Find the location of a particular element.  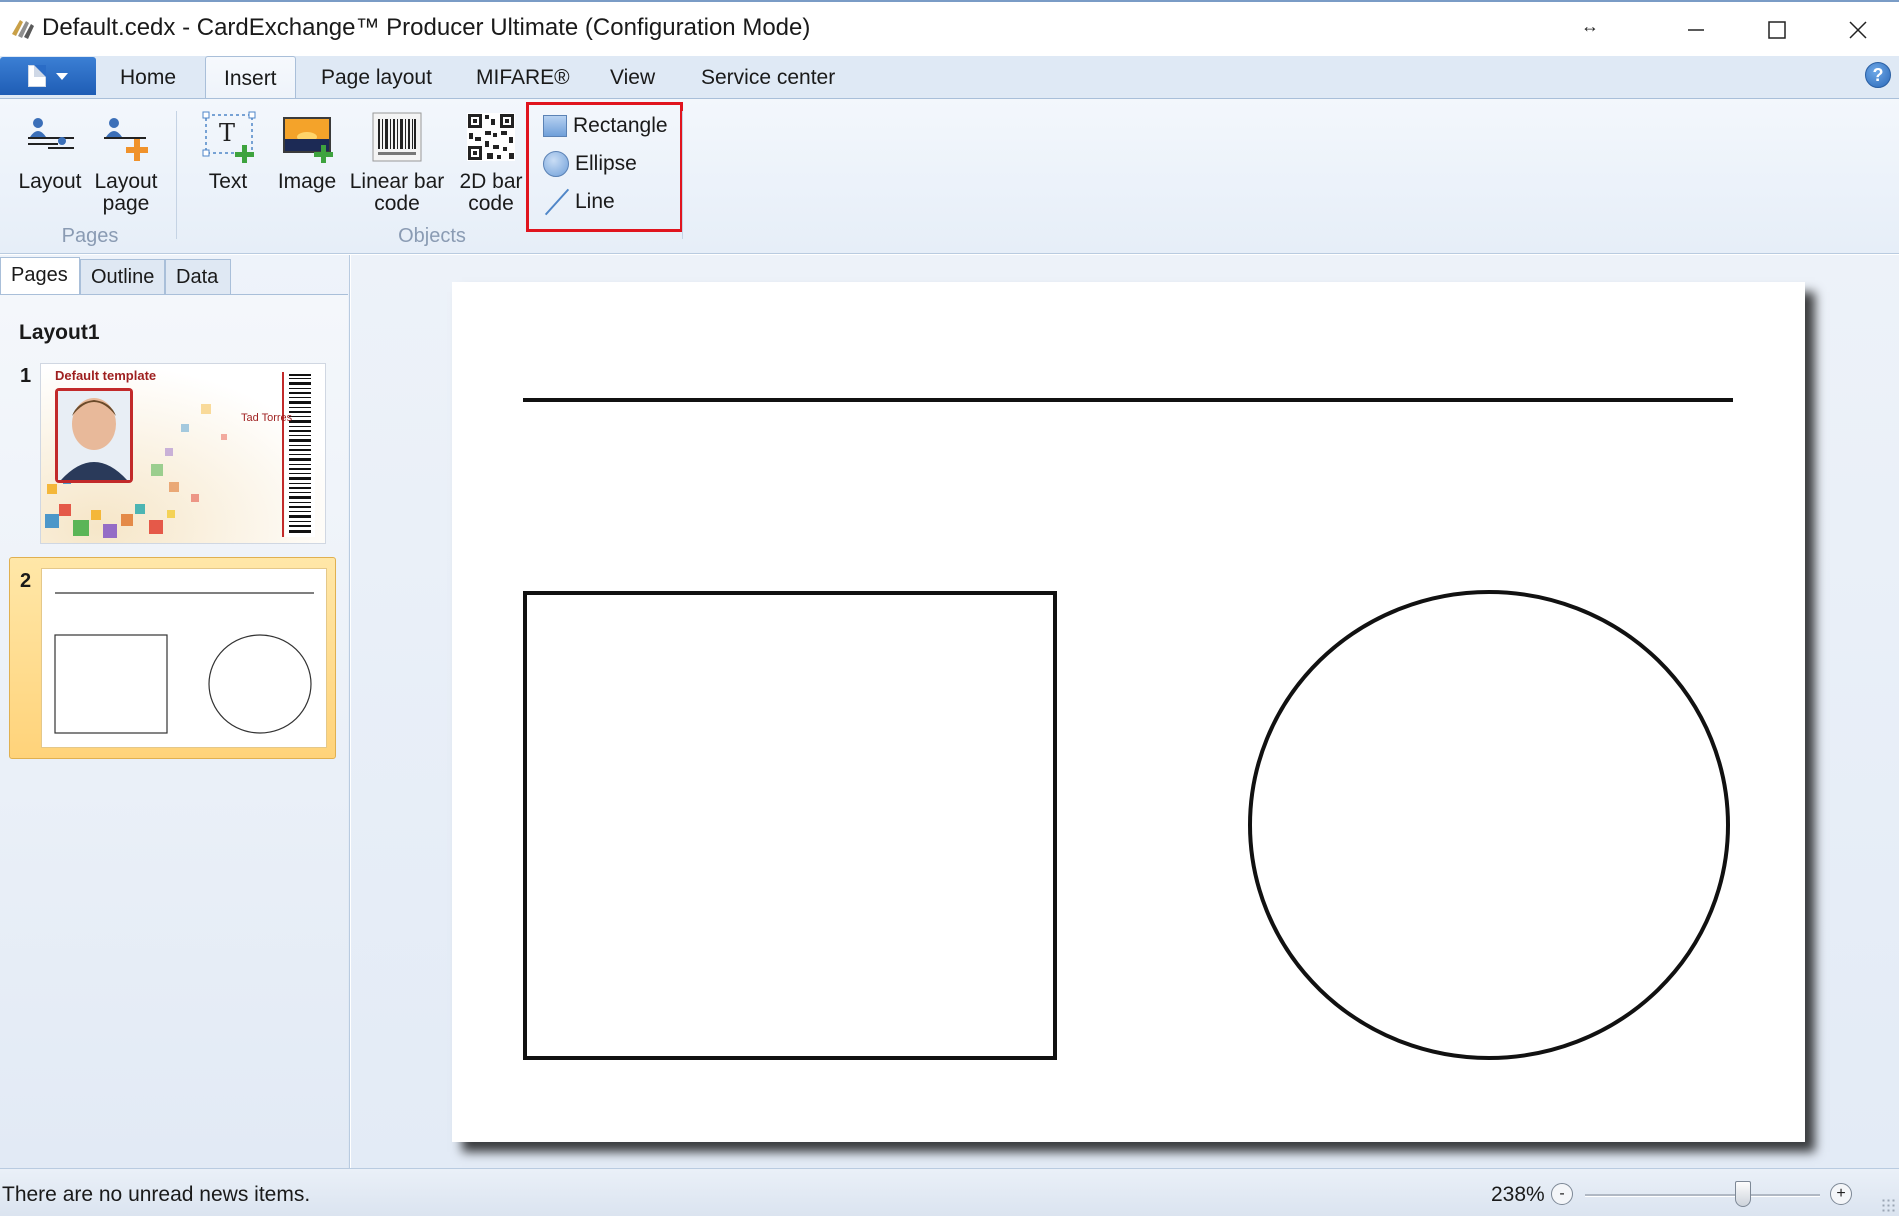

person-name: Tad Torres is located at coordinates (267, 418).